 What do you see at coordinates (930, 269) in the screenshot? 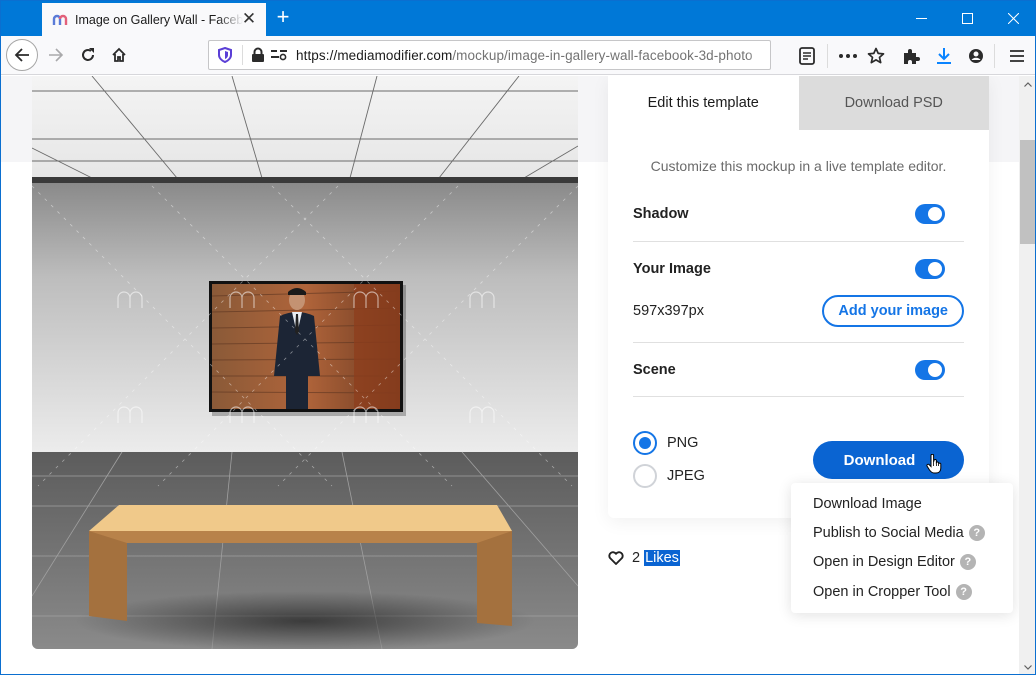
I see `your-image-toggle` at bounding box center [930, 269].